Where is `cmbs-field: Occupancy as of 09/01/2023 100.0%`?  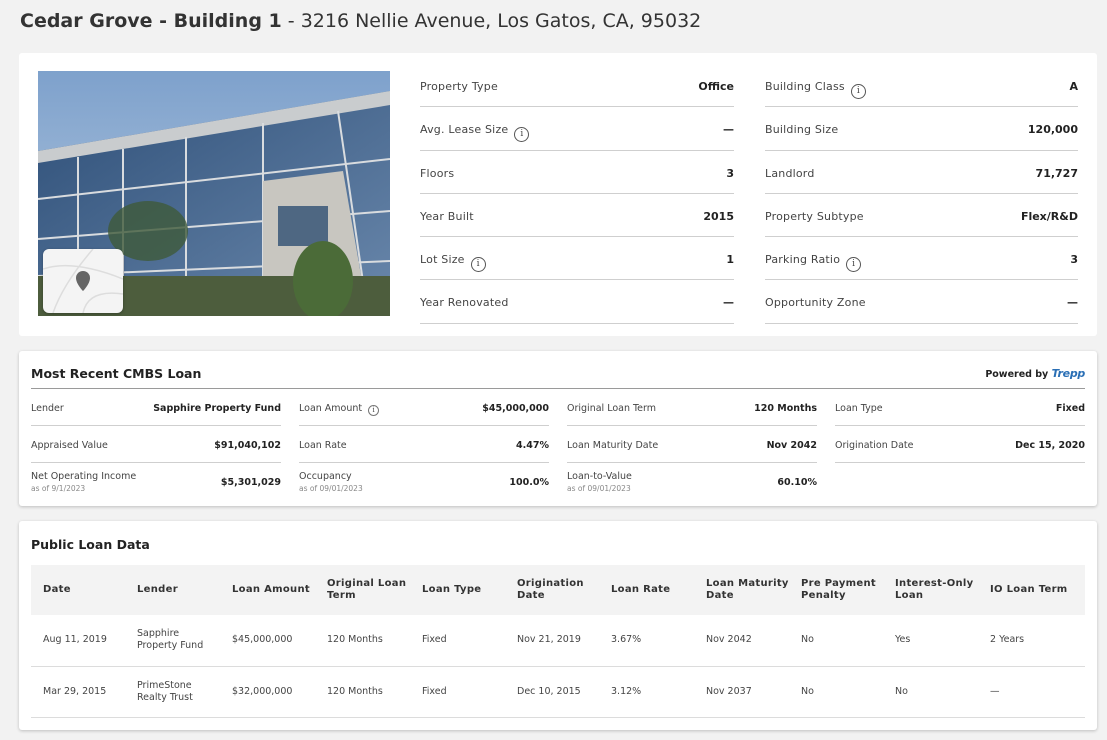 cmbs-field: Occupancy as of 09/01/2023 100.0% is located at coordinates (424, 481).